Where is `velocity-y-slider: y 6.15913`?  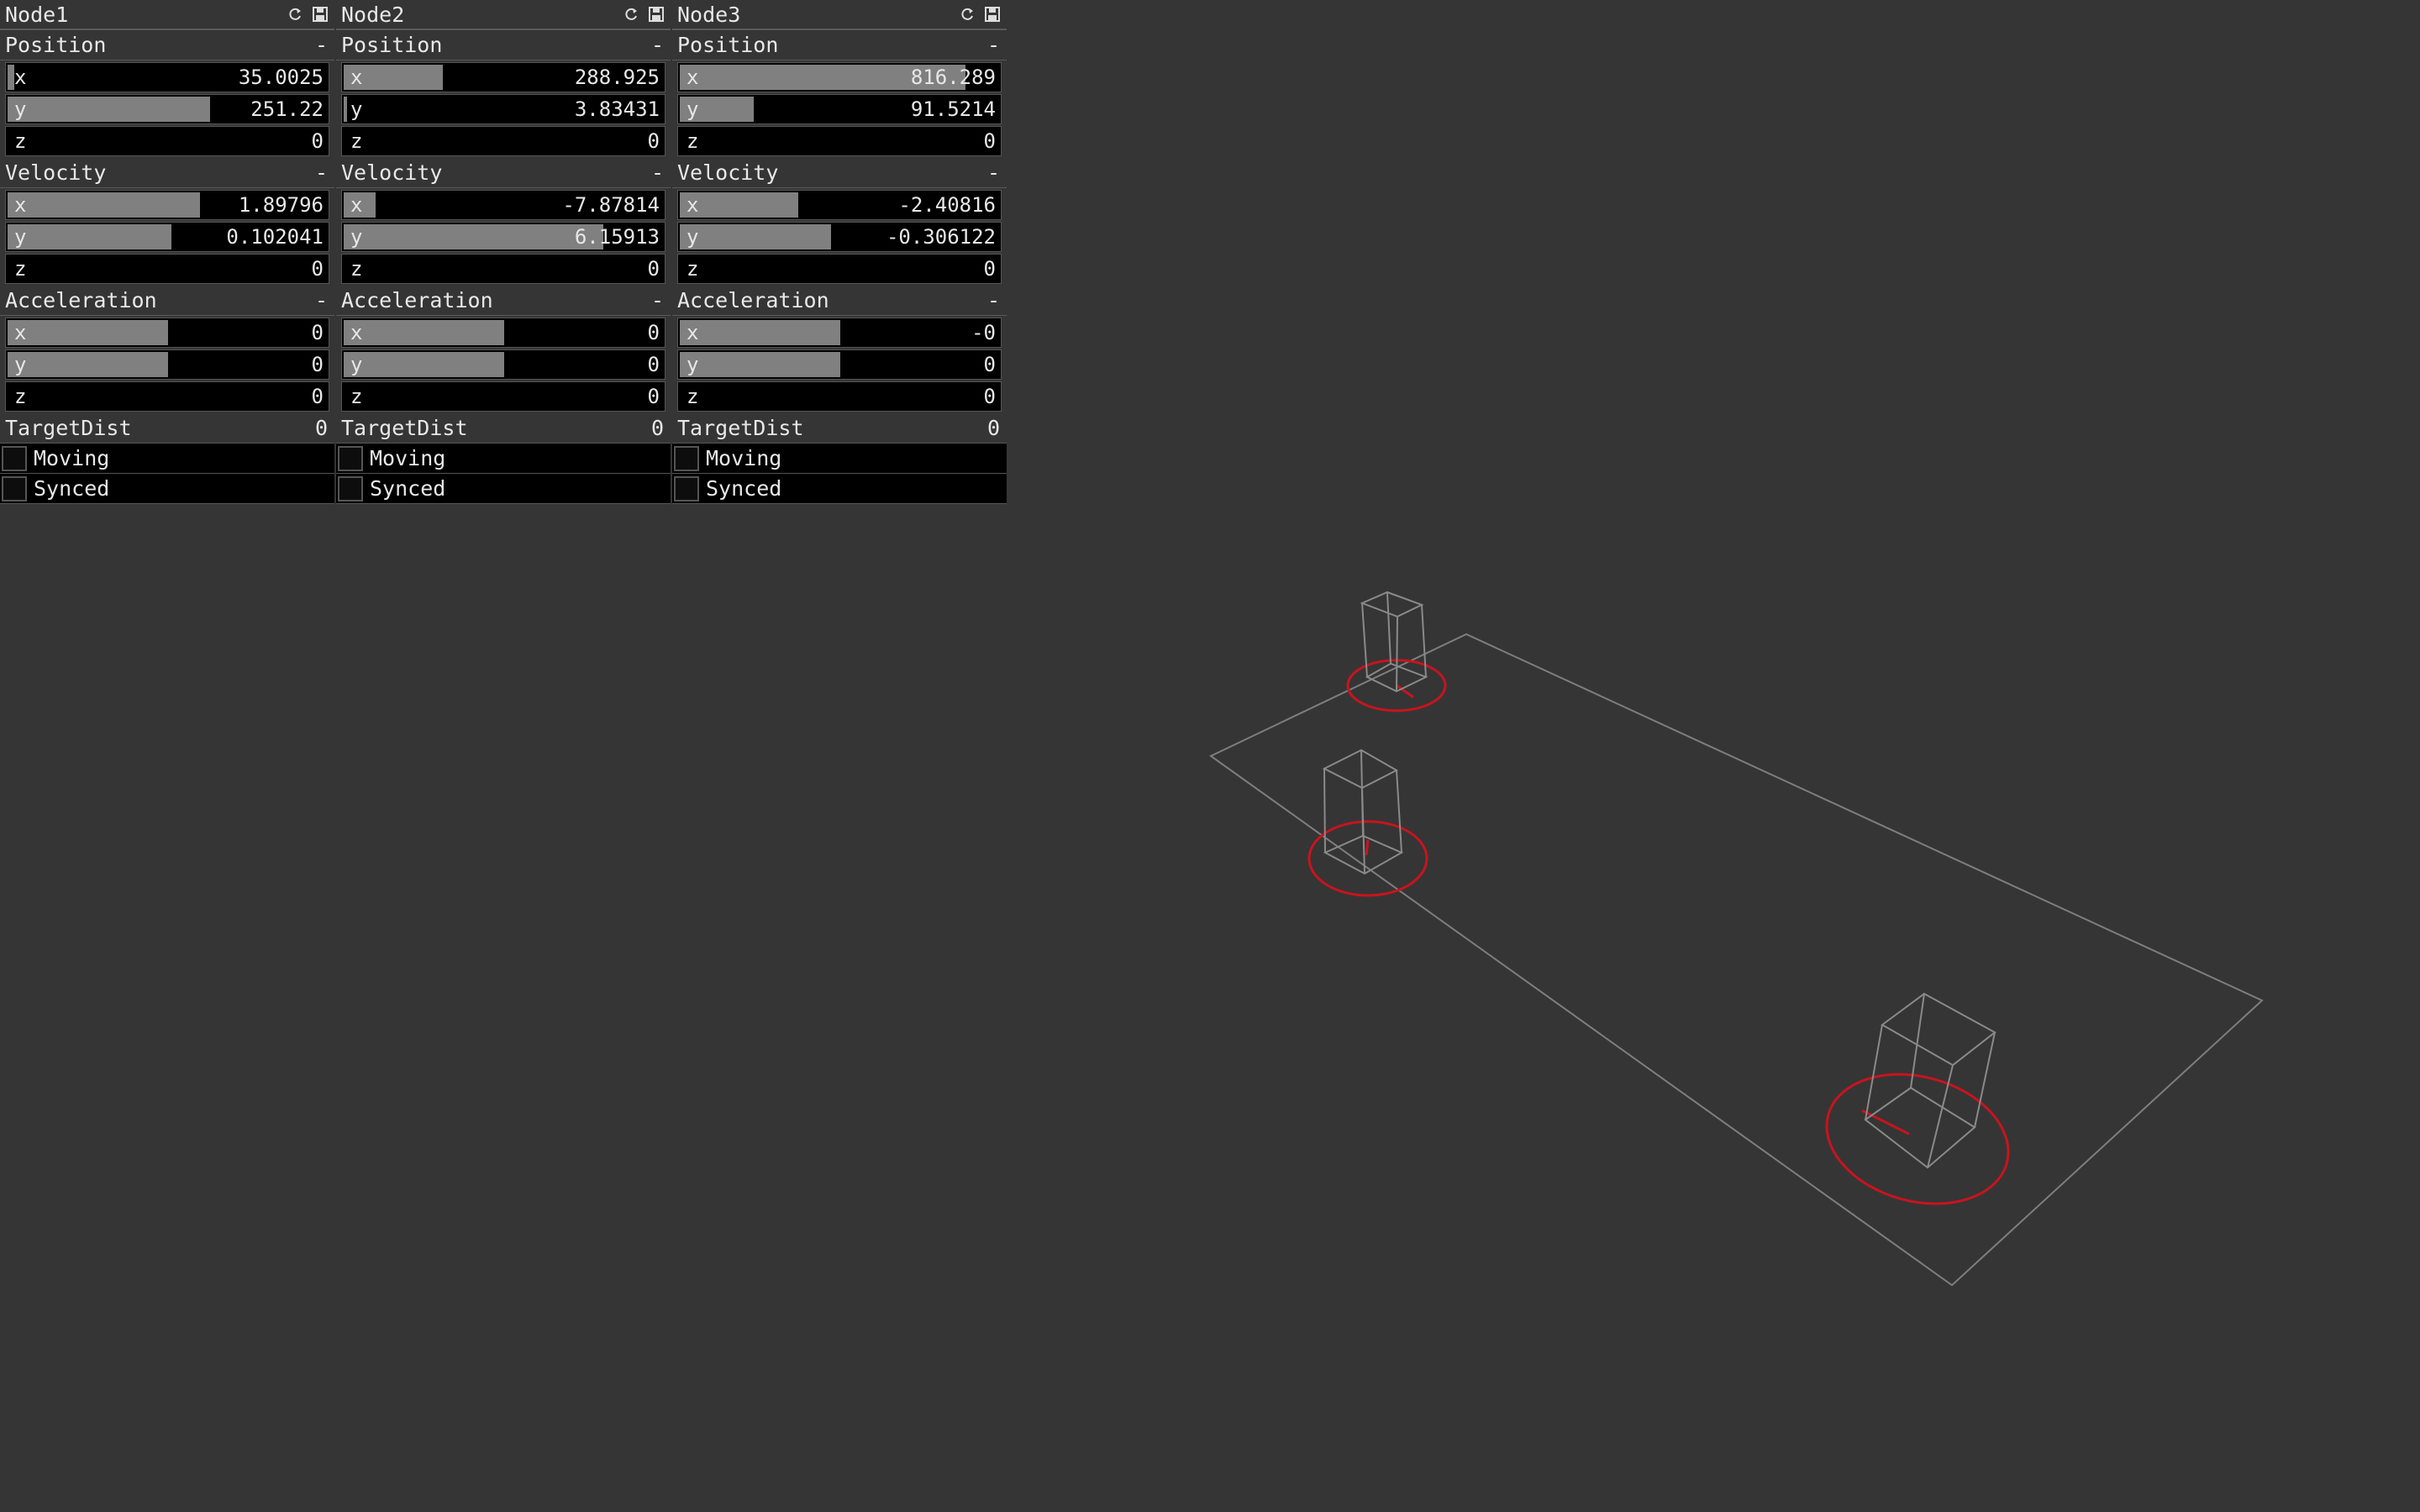
velocity-y-slider: y 6.15913 is located at coordinates (503, 237).